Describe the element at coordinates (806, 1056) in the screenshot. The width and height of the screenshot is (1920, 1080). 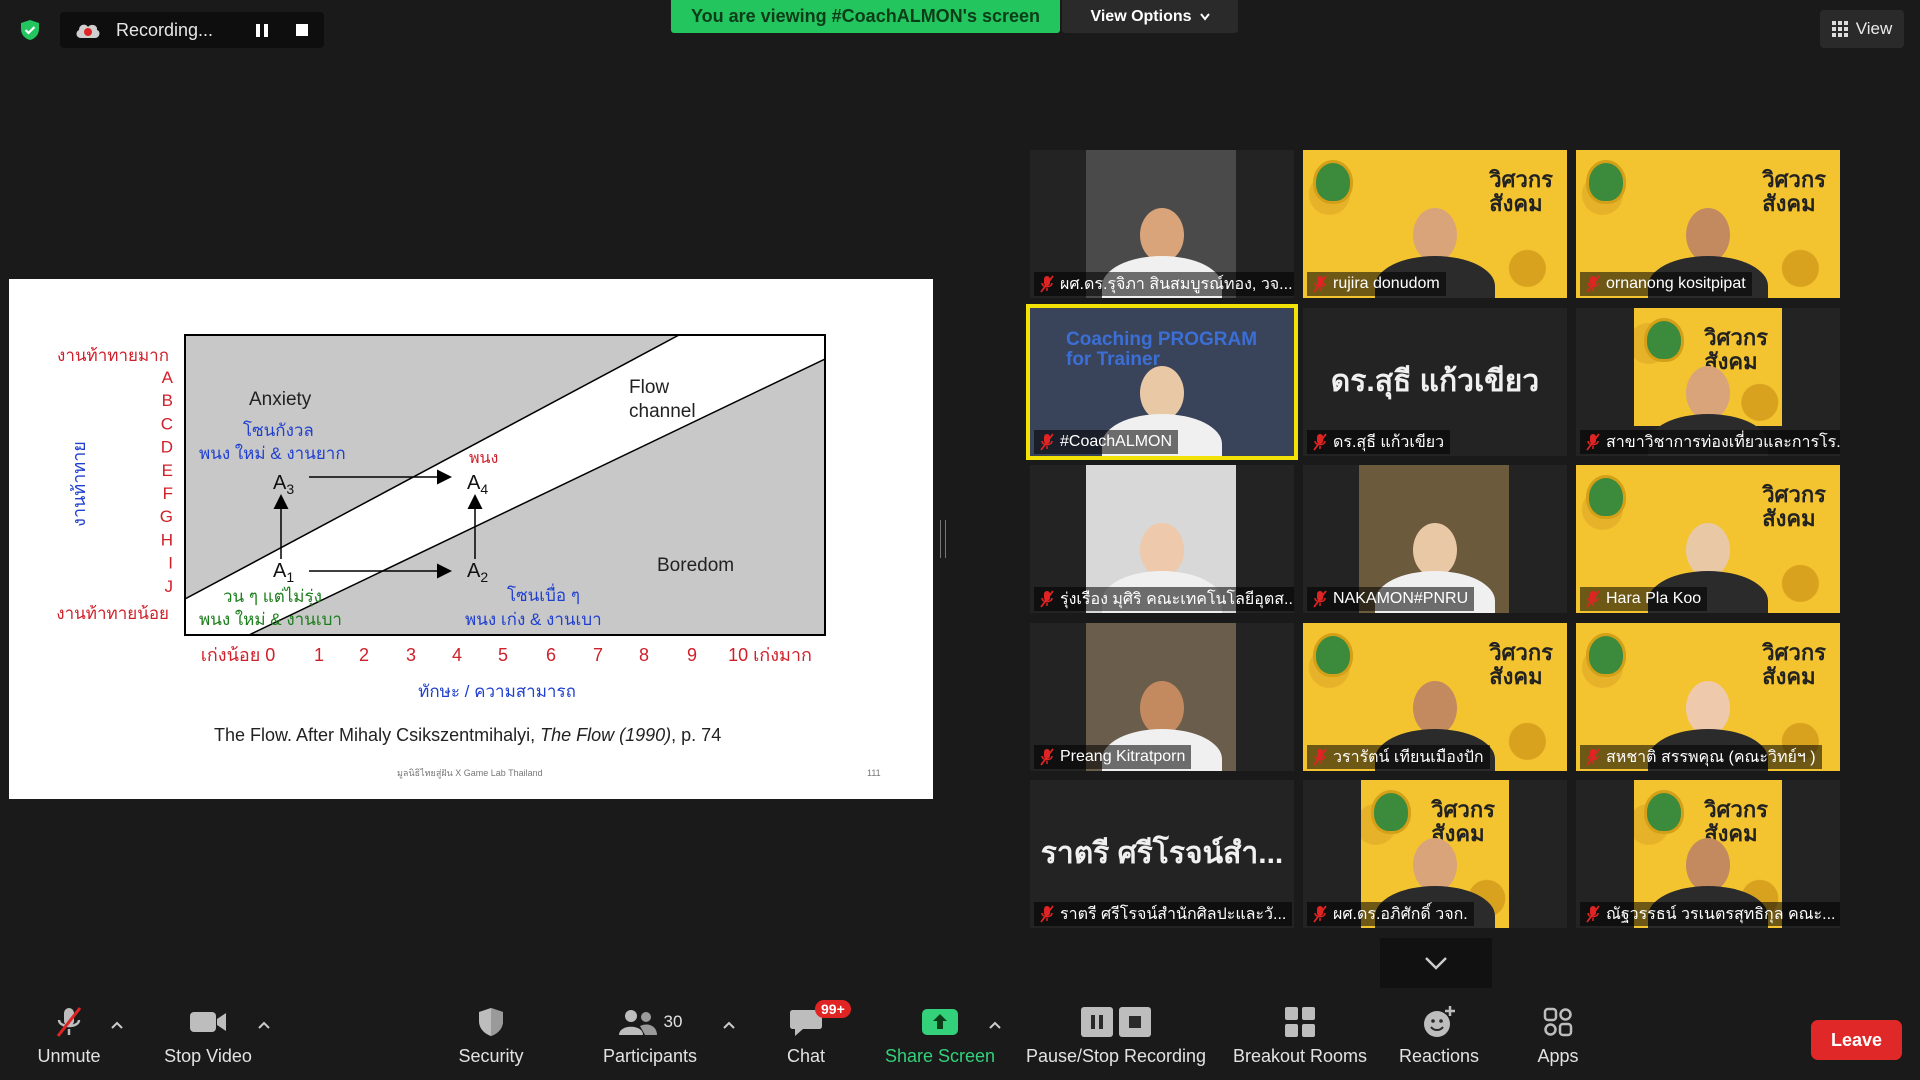
I see `chat-label: Chat` at that location.